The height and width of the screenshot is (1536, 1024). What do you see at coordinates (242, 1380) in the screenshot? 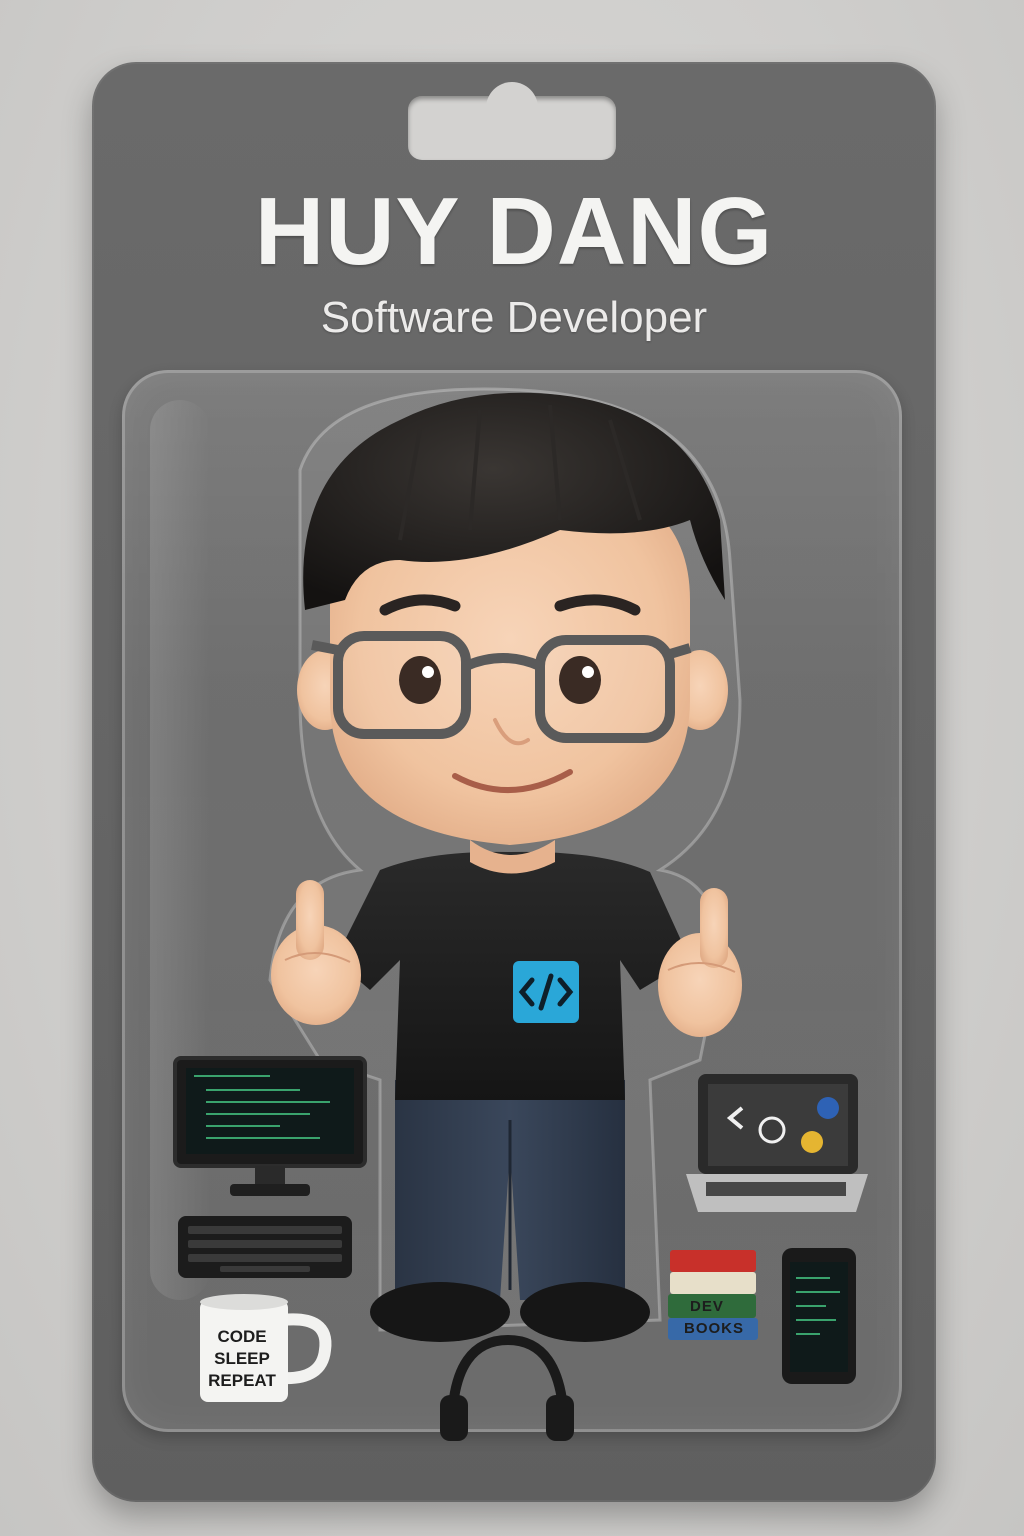
I see `mug-line-repeat: REPEAT` at bounding box center [242, 1380].